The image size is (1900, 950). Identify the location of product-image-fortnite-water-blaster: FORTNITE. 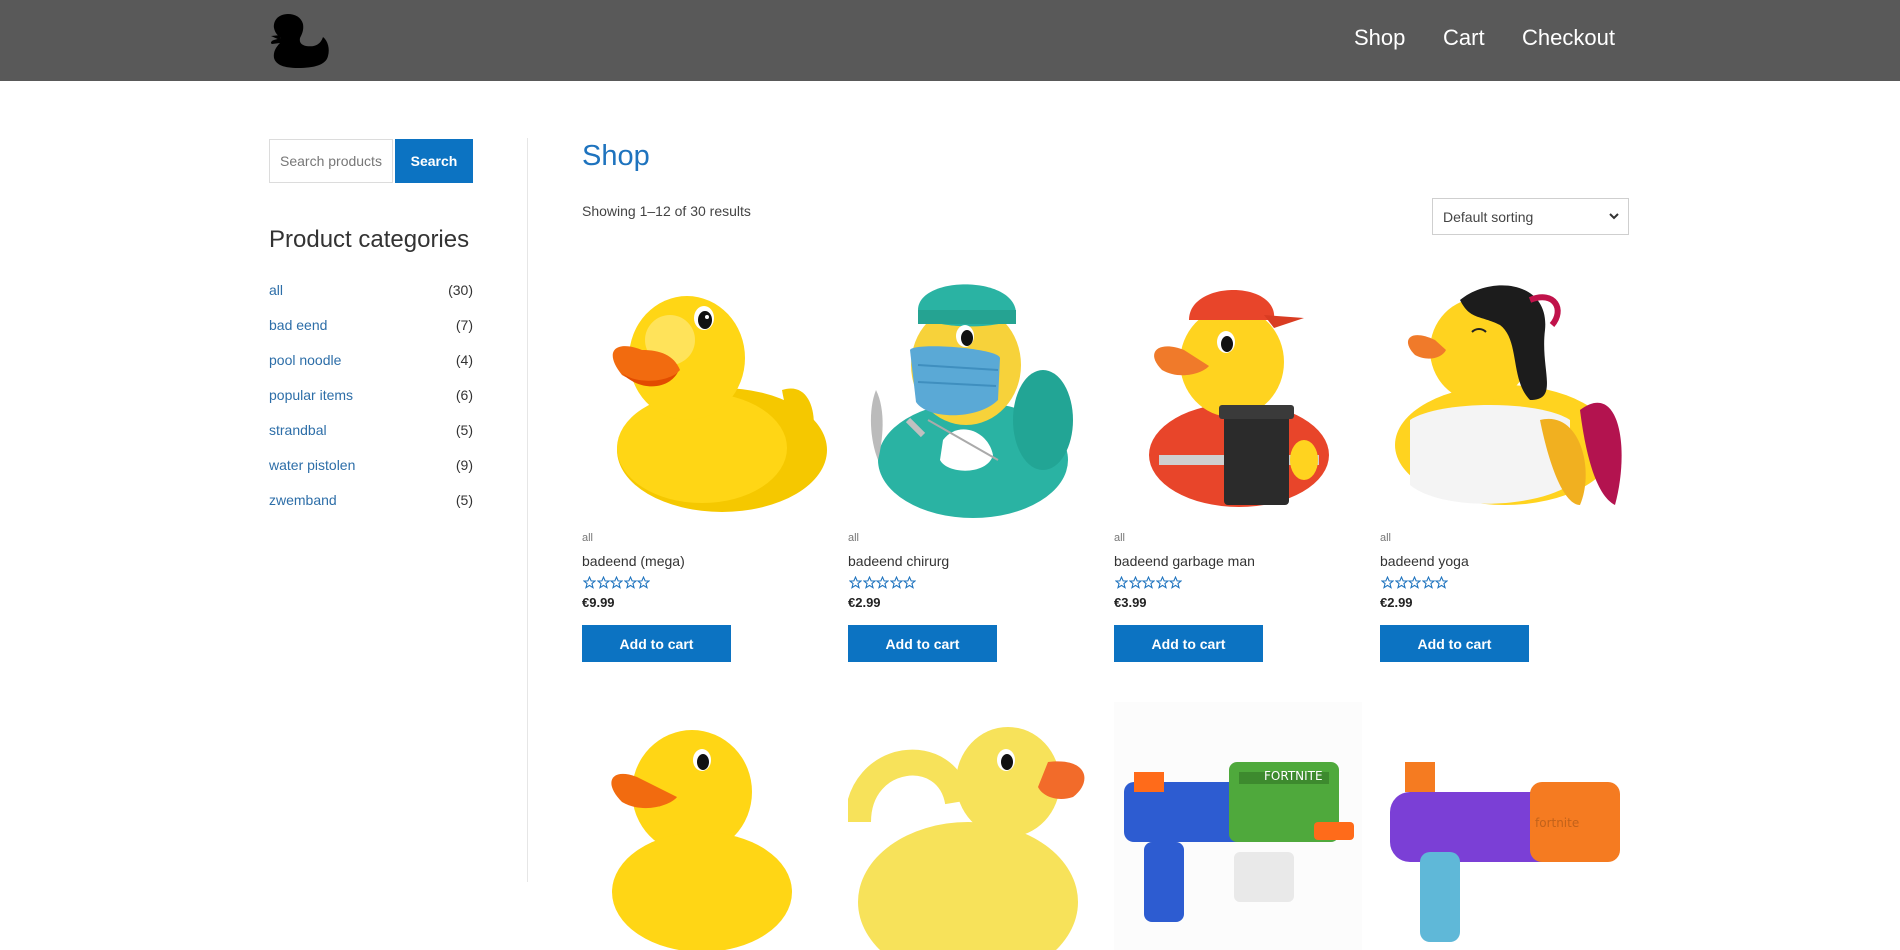
(1238, 826).